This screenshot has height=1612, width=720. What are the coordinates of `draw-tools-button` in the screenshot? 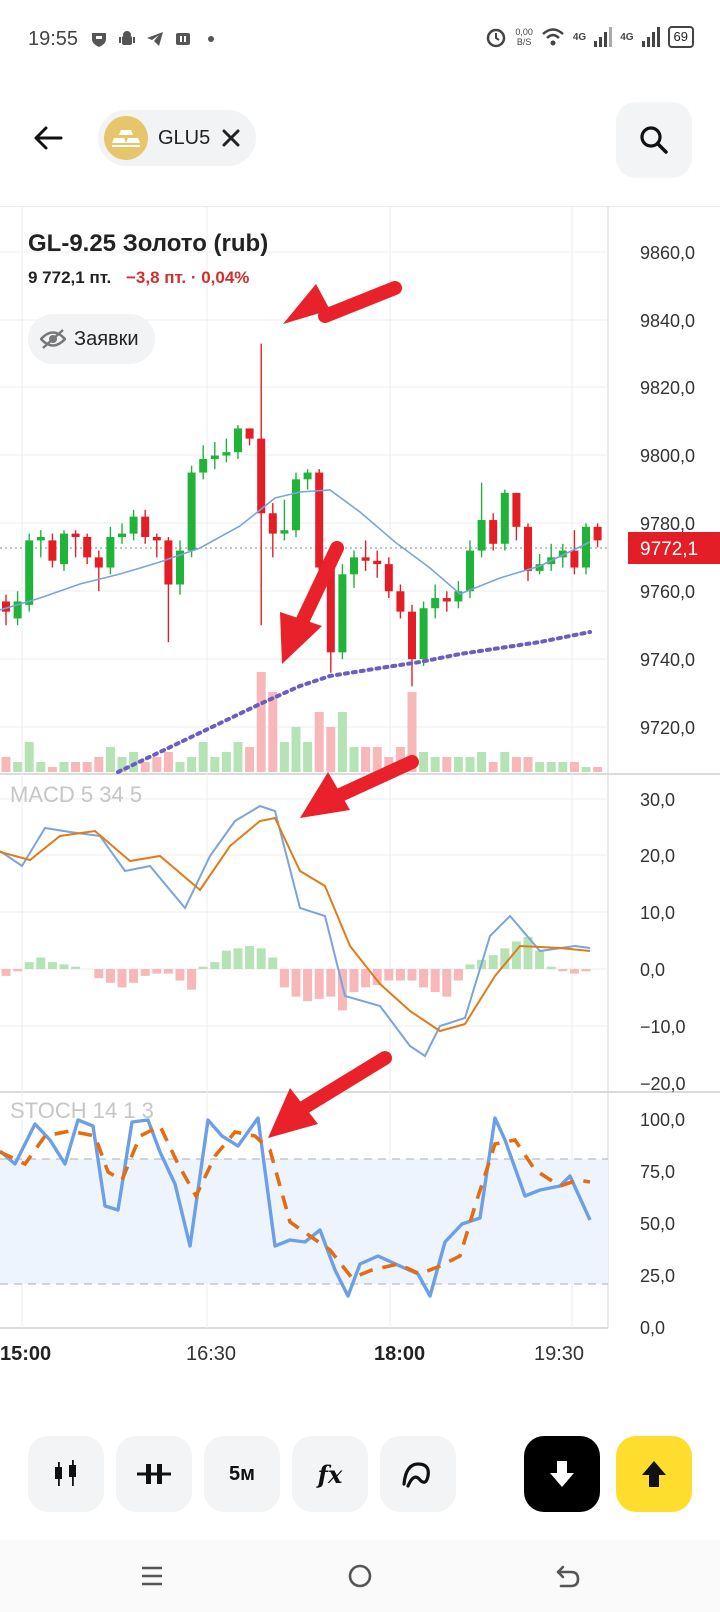 It's located at (418, 1474).